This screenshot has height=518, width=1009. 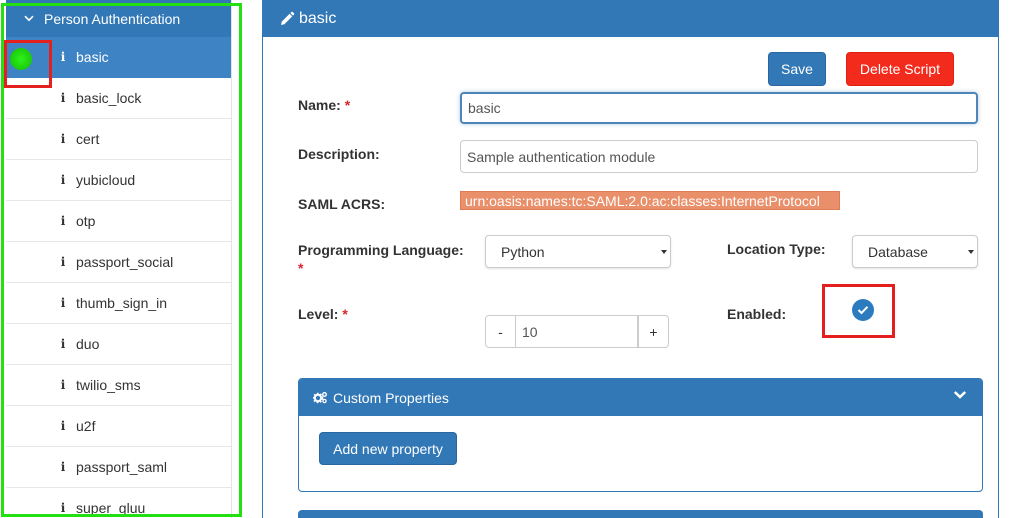 I want to click on sidebar-item-super-gluu: i super_gluu, so click(x=118, y=503).